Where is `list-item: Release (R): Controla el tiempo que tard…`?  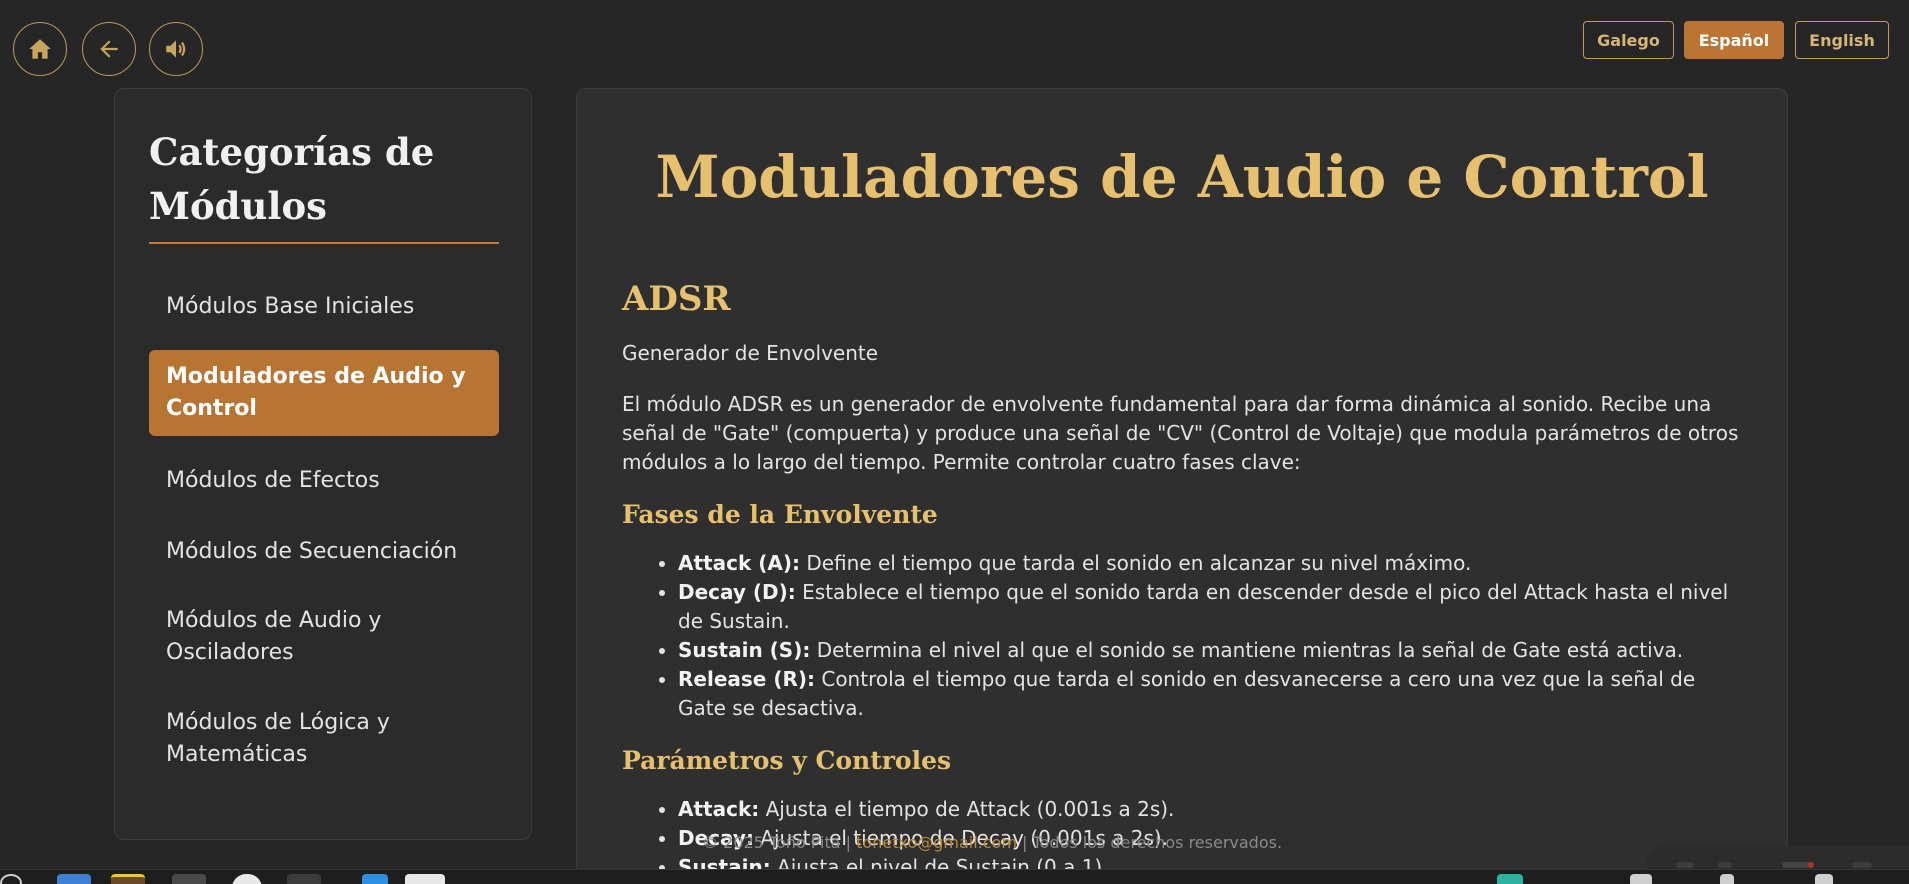 list-item: Release (R): Controla el tiempo que tard… is located at coordinates (1212, 694).